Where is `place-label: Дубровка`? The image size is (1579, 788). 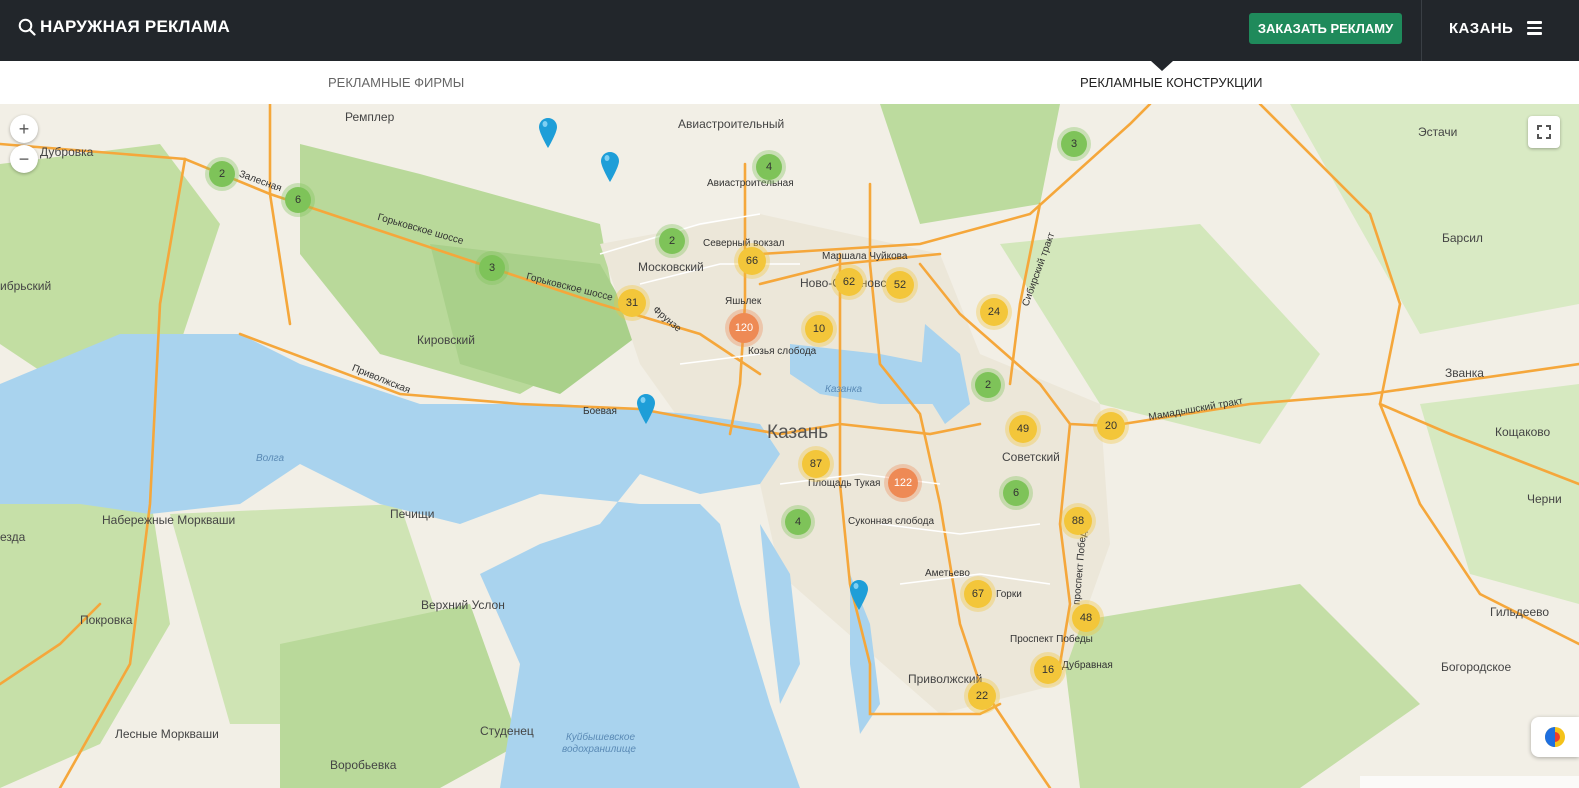 place-label: Дубровка is located at coordinates (67, 152).